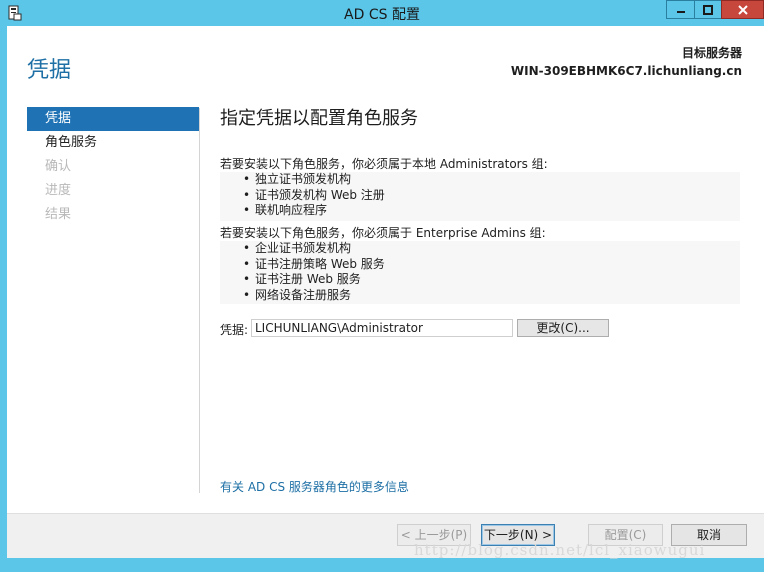 The image size is (764, 572). Describe the element at coordinates (113, 167) in the screenshot. I see `wizard-nav: 凭据 角色服务 确认 进度 结果` at that location.